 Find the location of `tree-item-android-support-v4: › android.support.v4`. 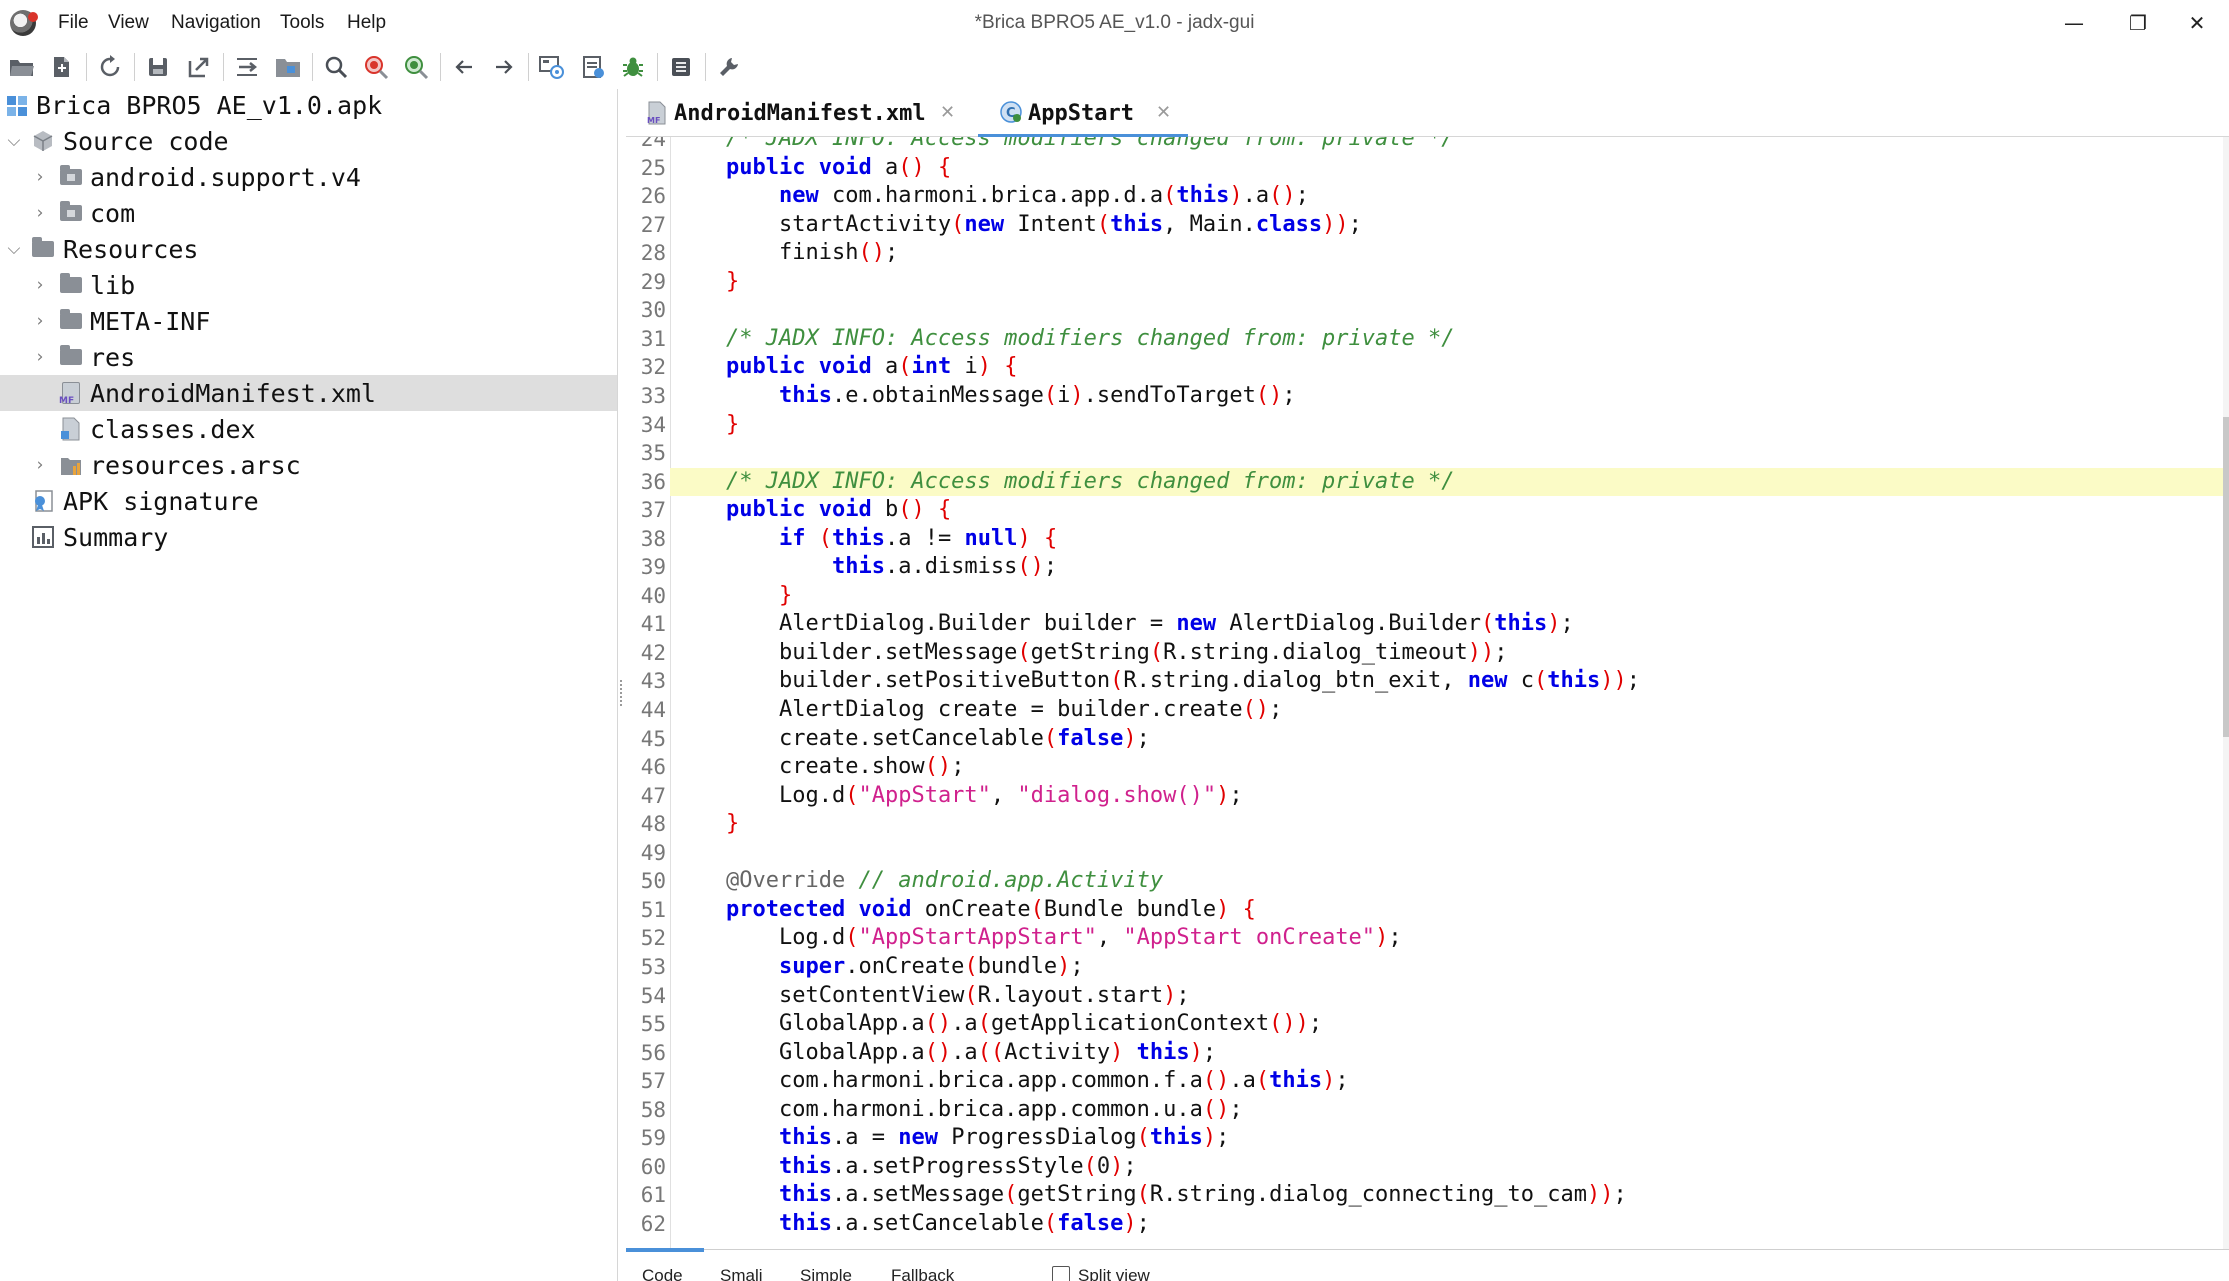

tree-item-android-support-v4: › android.support.v4 is located at coordinates (308, 177).